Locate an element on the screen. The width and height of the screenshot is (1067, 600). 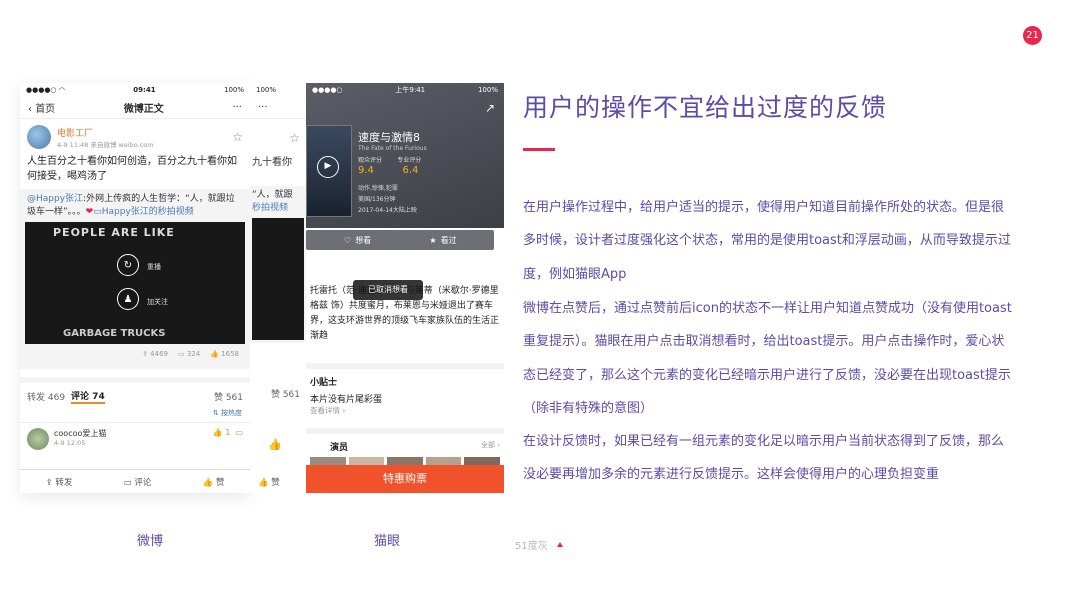
comment-like-icon-outline: 👍 is located at coordinates (275, 444).